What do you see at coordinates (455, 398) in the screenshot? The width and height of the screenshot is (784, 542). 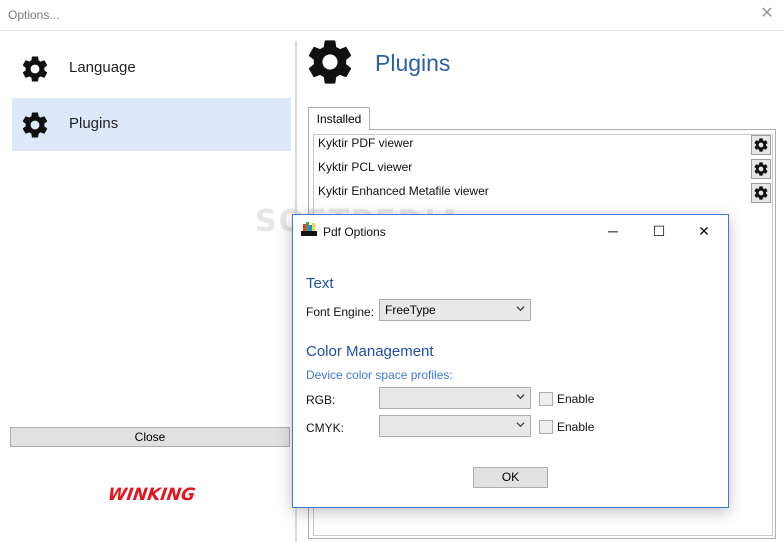 I see `rgb-profile-select` at bounding box center [455, 398].